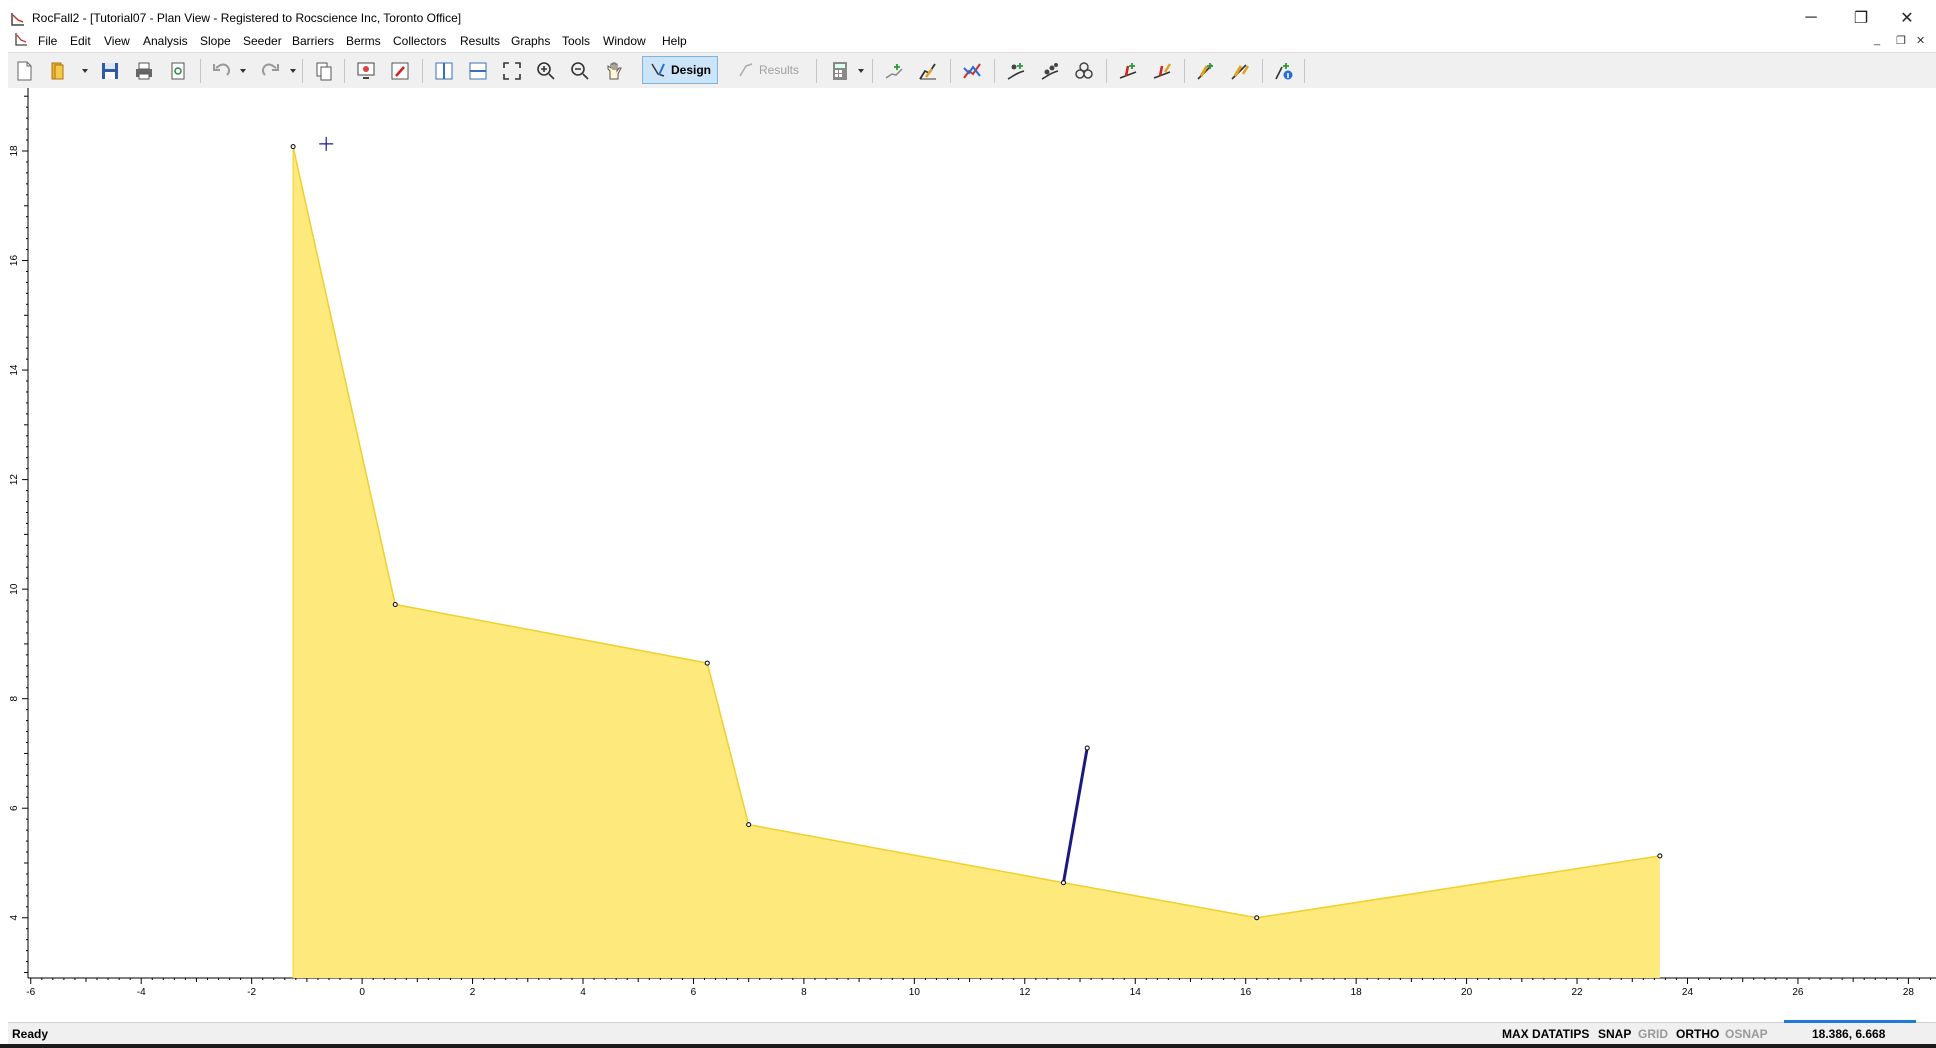 The width and height of the screenshot is (1936, 1048). What do you see at coordinates (251, 992) in the screenshot?
I see `x-tick-label: -2` at bounding box center [251, 992].